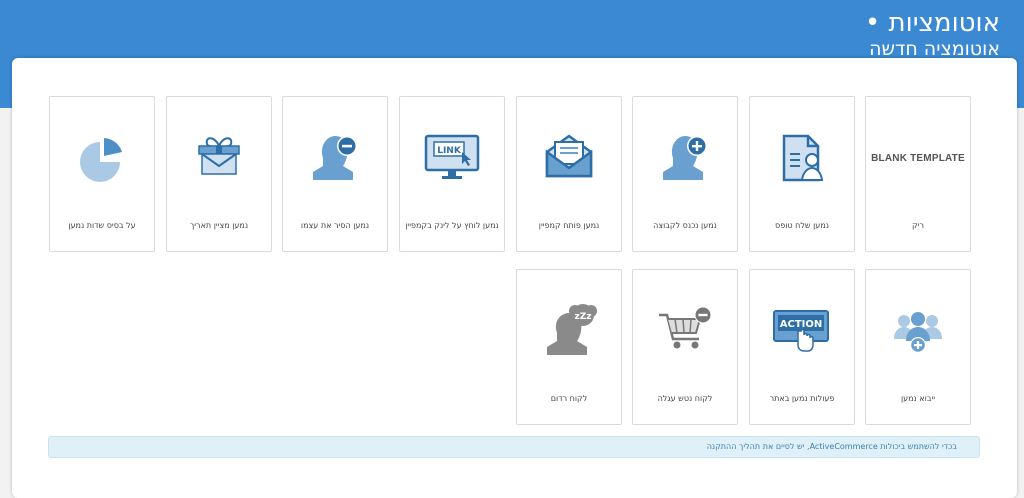 The image size is (1024, 498). What do you see at coordinates (335, 158) in the screenshot?
I see `user-remove-icon` at bounding box center [335, 158].